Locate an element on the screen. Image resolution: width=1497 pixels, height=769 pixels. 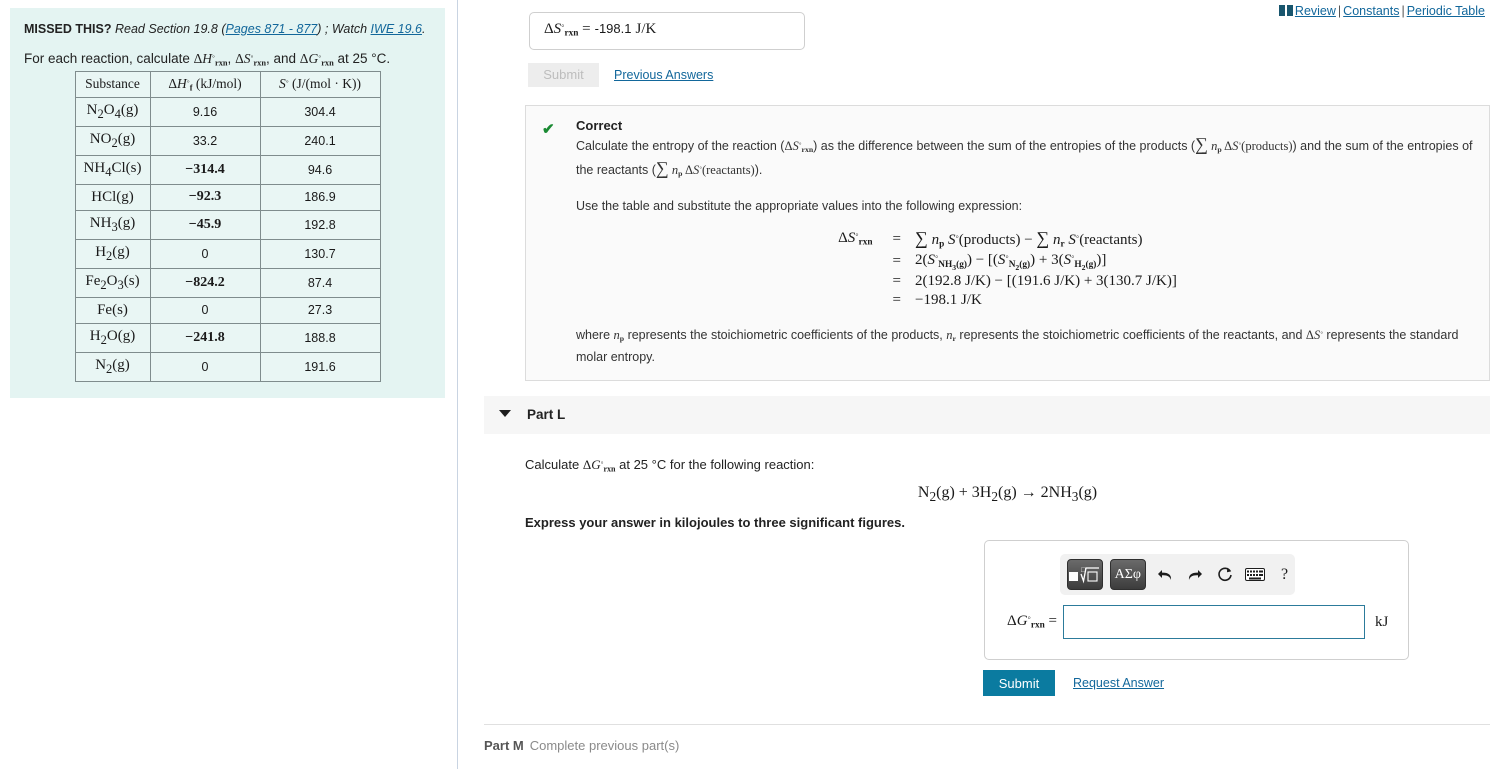
cell-enthalpy: 33.2 is located at coordinates (205, 140).